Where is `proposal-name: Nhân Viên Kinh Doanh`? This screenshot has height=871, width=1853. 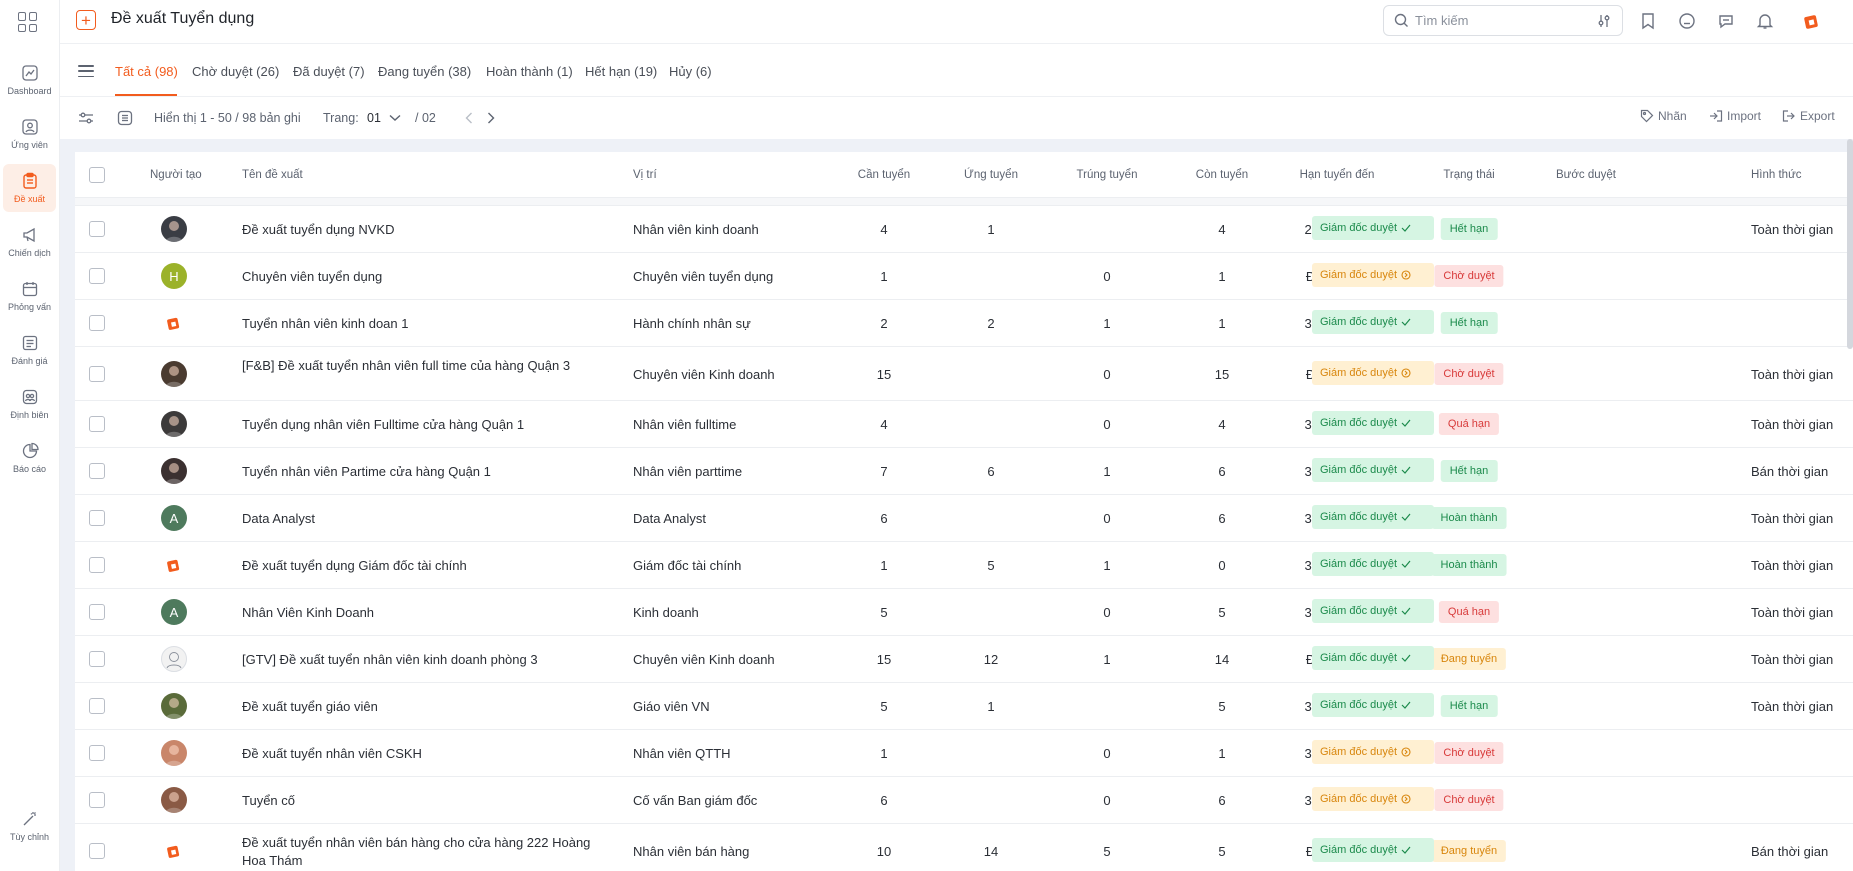 proposal-name: Nhân Viên Kinh Doanh is located at coordinates (308, 612).